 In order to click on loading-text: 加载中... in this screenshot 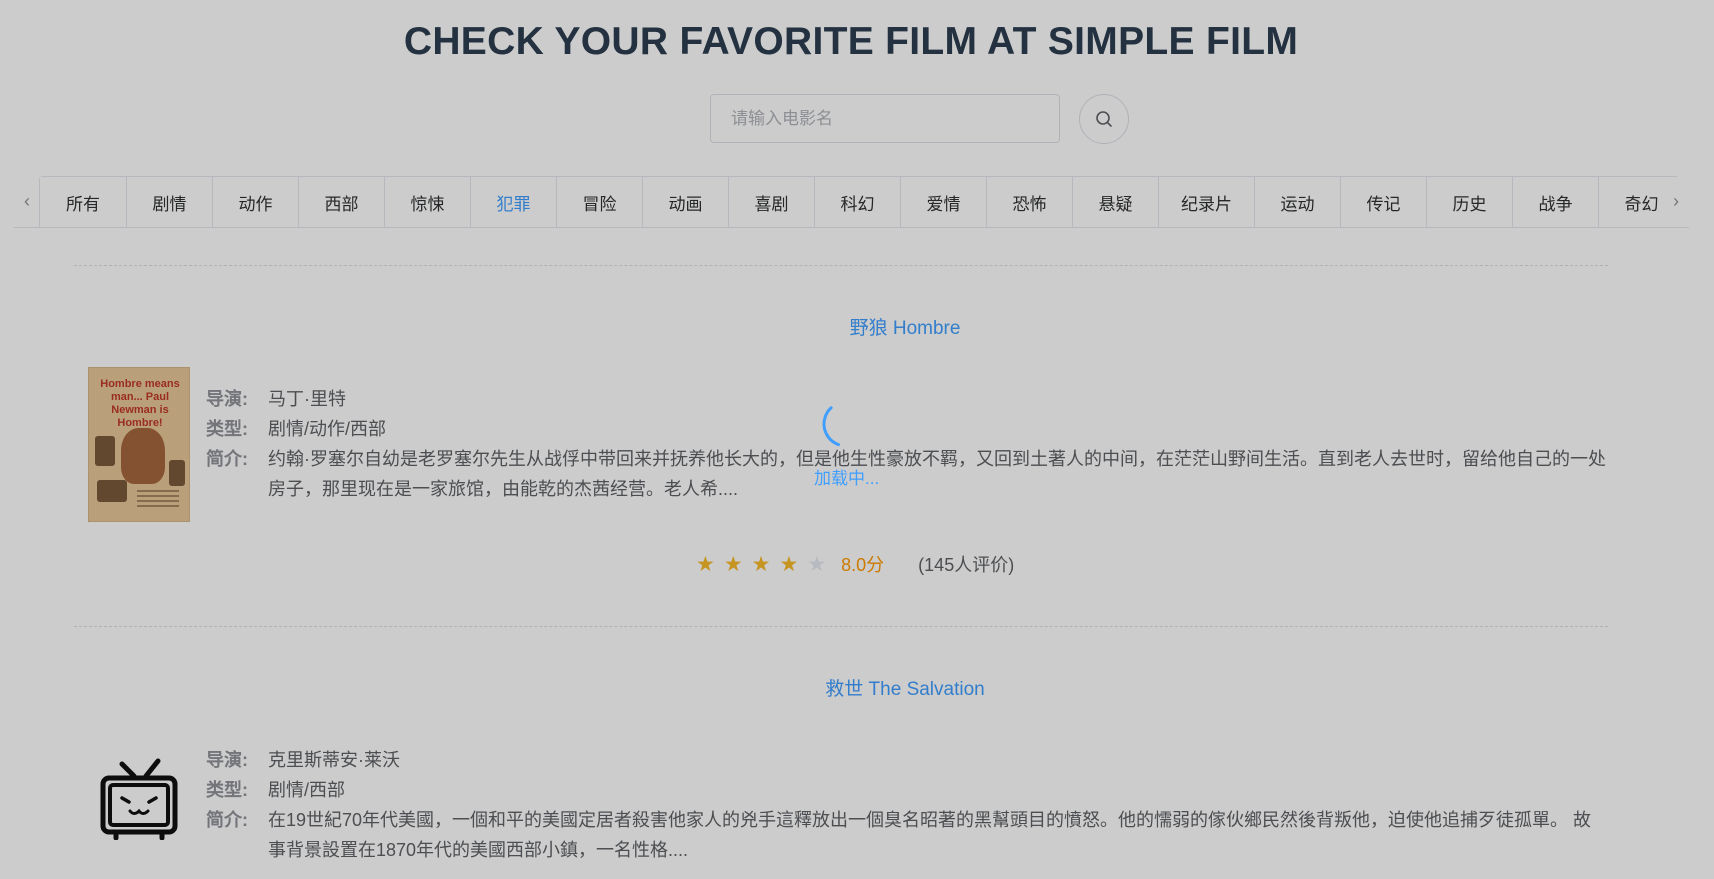, I will do `click(847, 478)`.